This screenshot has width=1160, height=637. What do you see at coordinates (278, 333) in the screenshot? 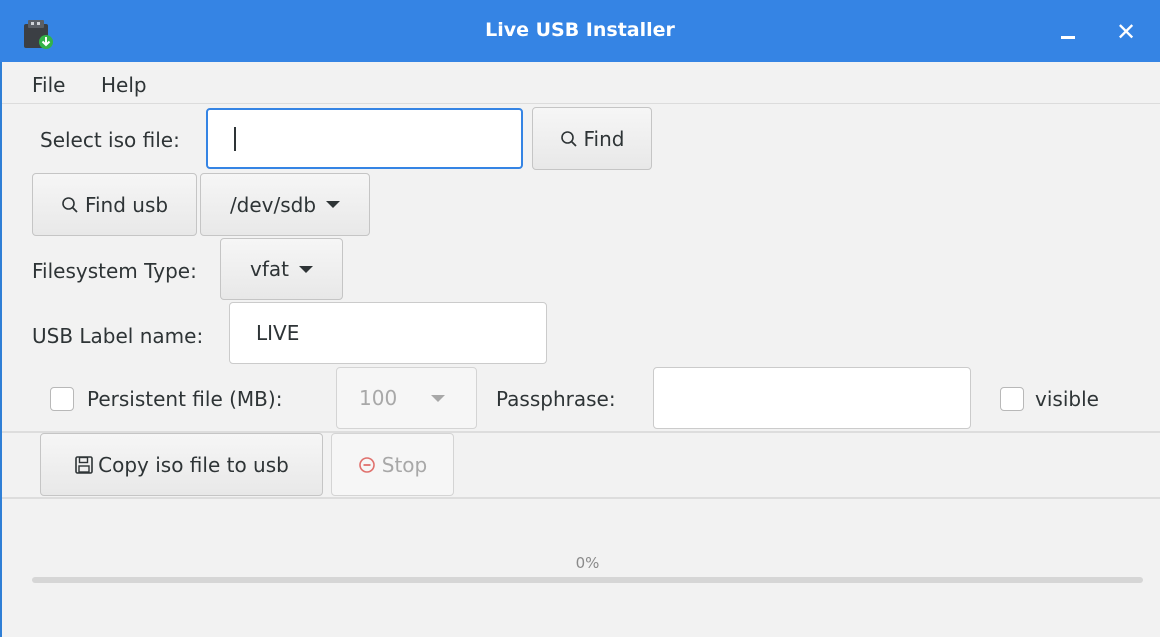
I see `usb-label-value: LIVE` at bounding box center [278, 333].